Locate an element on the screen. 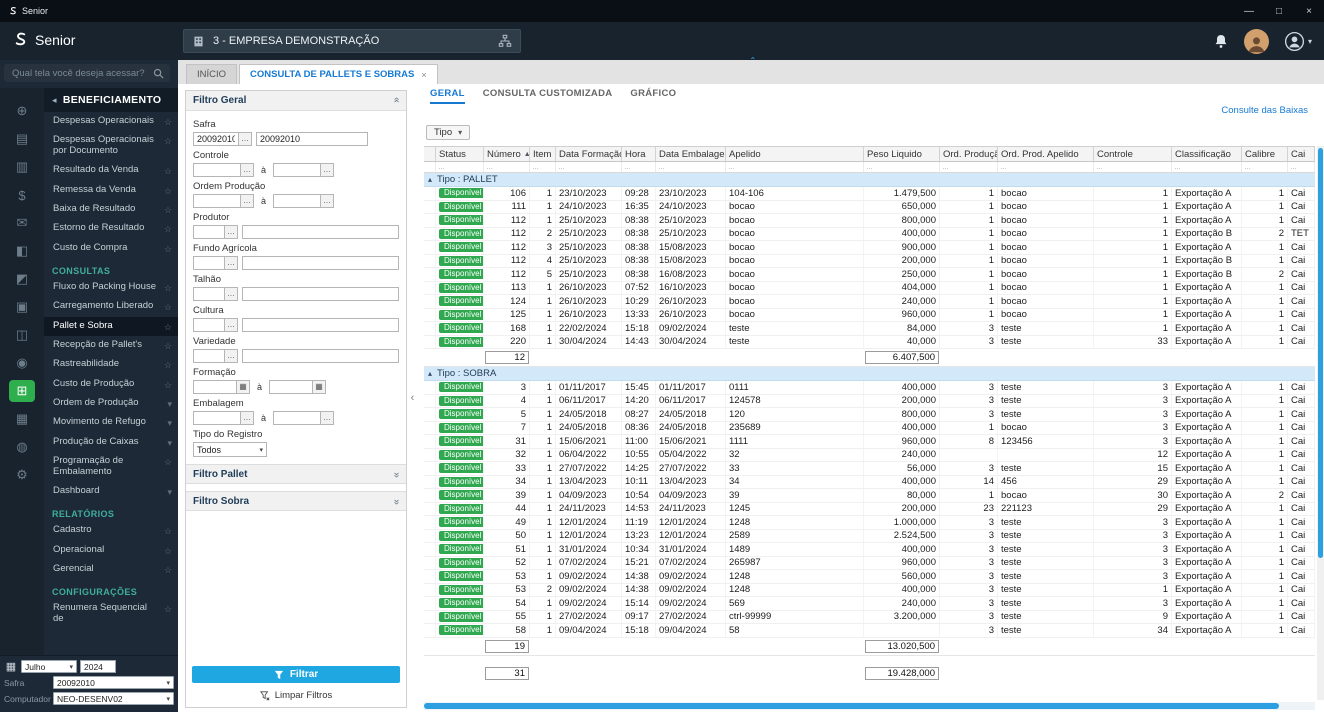  formacao-from-input is located at coordinates (215, 387).